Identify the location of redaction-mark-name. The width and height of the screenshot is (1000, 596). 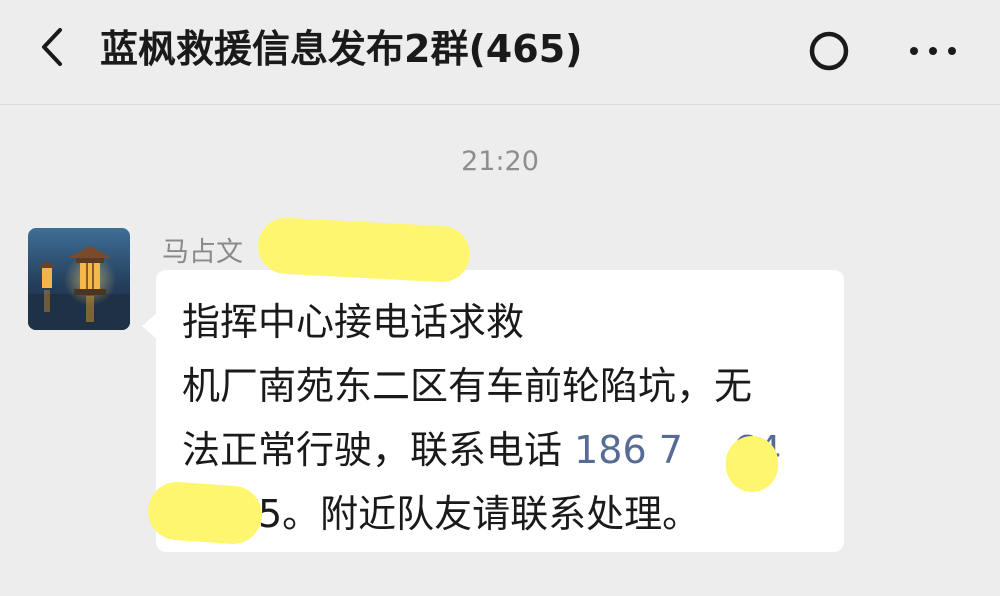
(364, 250).